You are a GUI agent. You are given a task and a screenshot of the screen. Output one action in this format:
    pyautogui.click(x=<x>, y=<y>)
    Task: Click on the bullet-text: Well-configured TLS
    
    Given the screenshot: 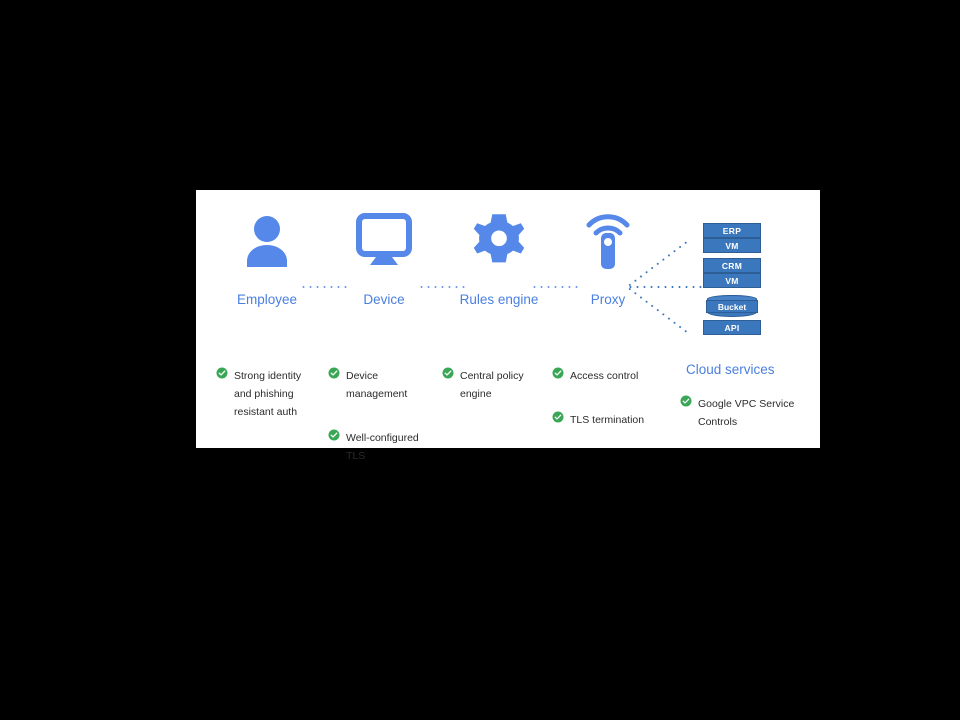 What is the action you would take?
    pyautogui.click(x=382, y=447)
    